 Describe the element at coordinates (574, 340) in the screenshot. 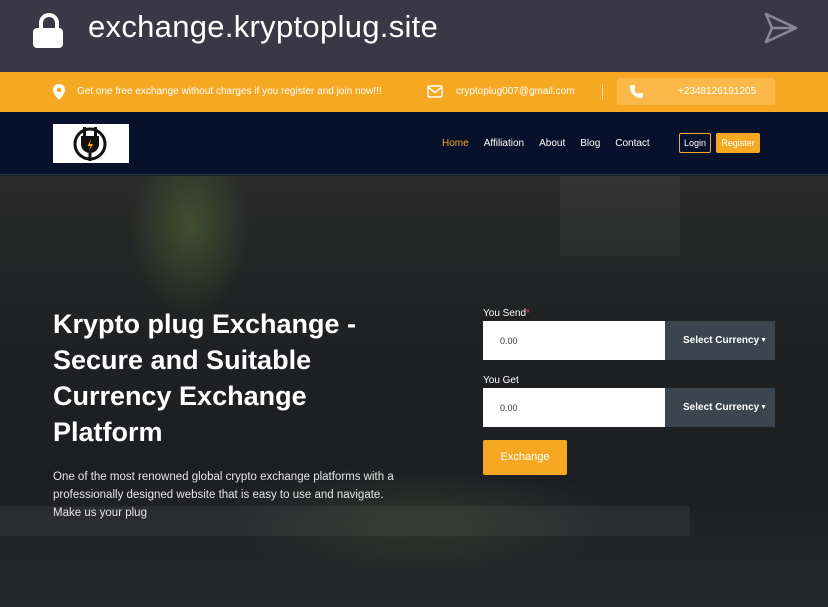

I see `send-amount-input` at that location.